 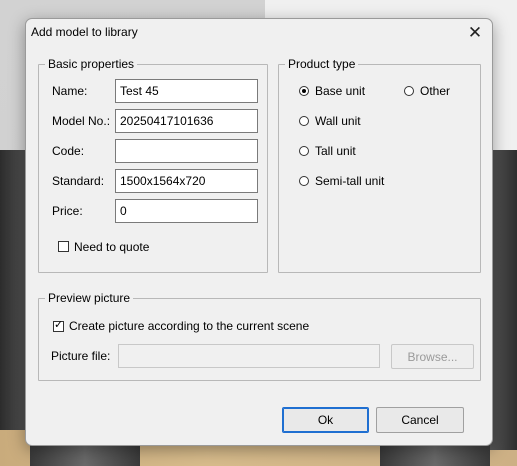 I want to click on close-icon: ✕, so click(x=475, y=33).